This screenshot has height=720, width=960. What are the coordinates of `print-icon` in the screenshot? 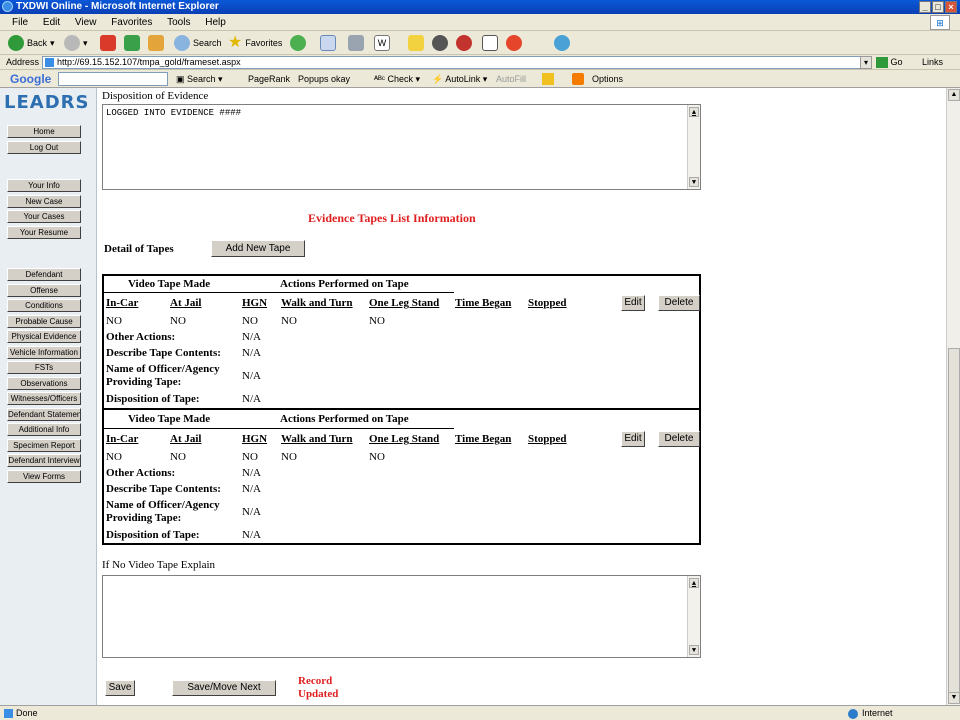 It's located at (356, 43).